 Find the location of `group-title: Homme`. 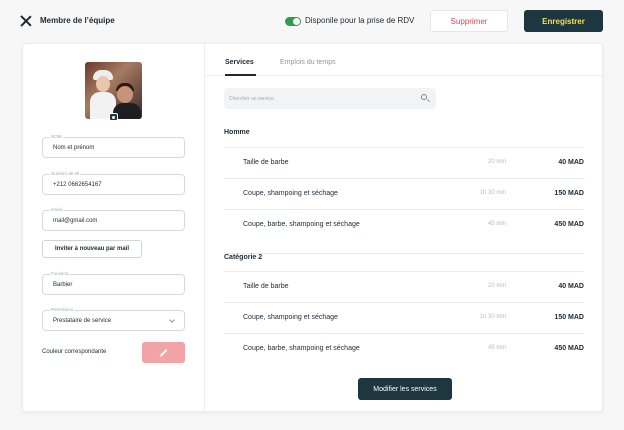

group-title: Homme is located at coordinates (237, 132).